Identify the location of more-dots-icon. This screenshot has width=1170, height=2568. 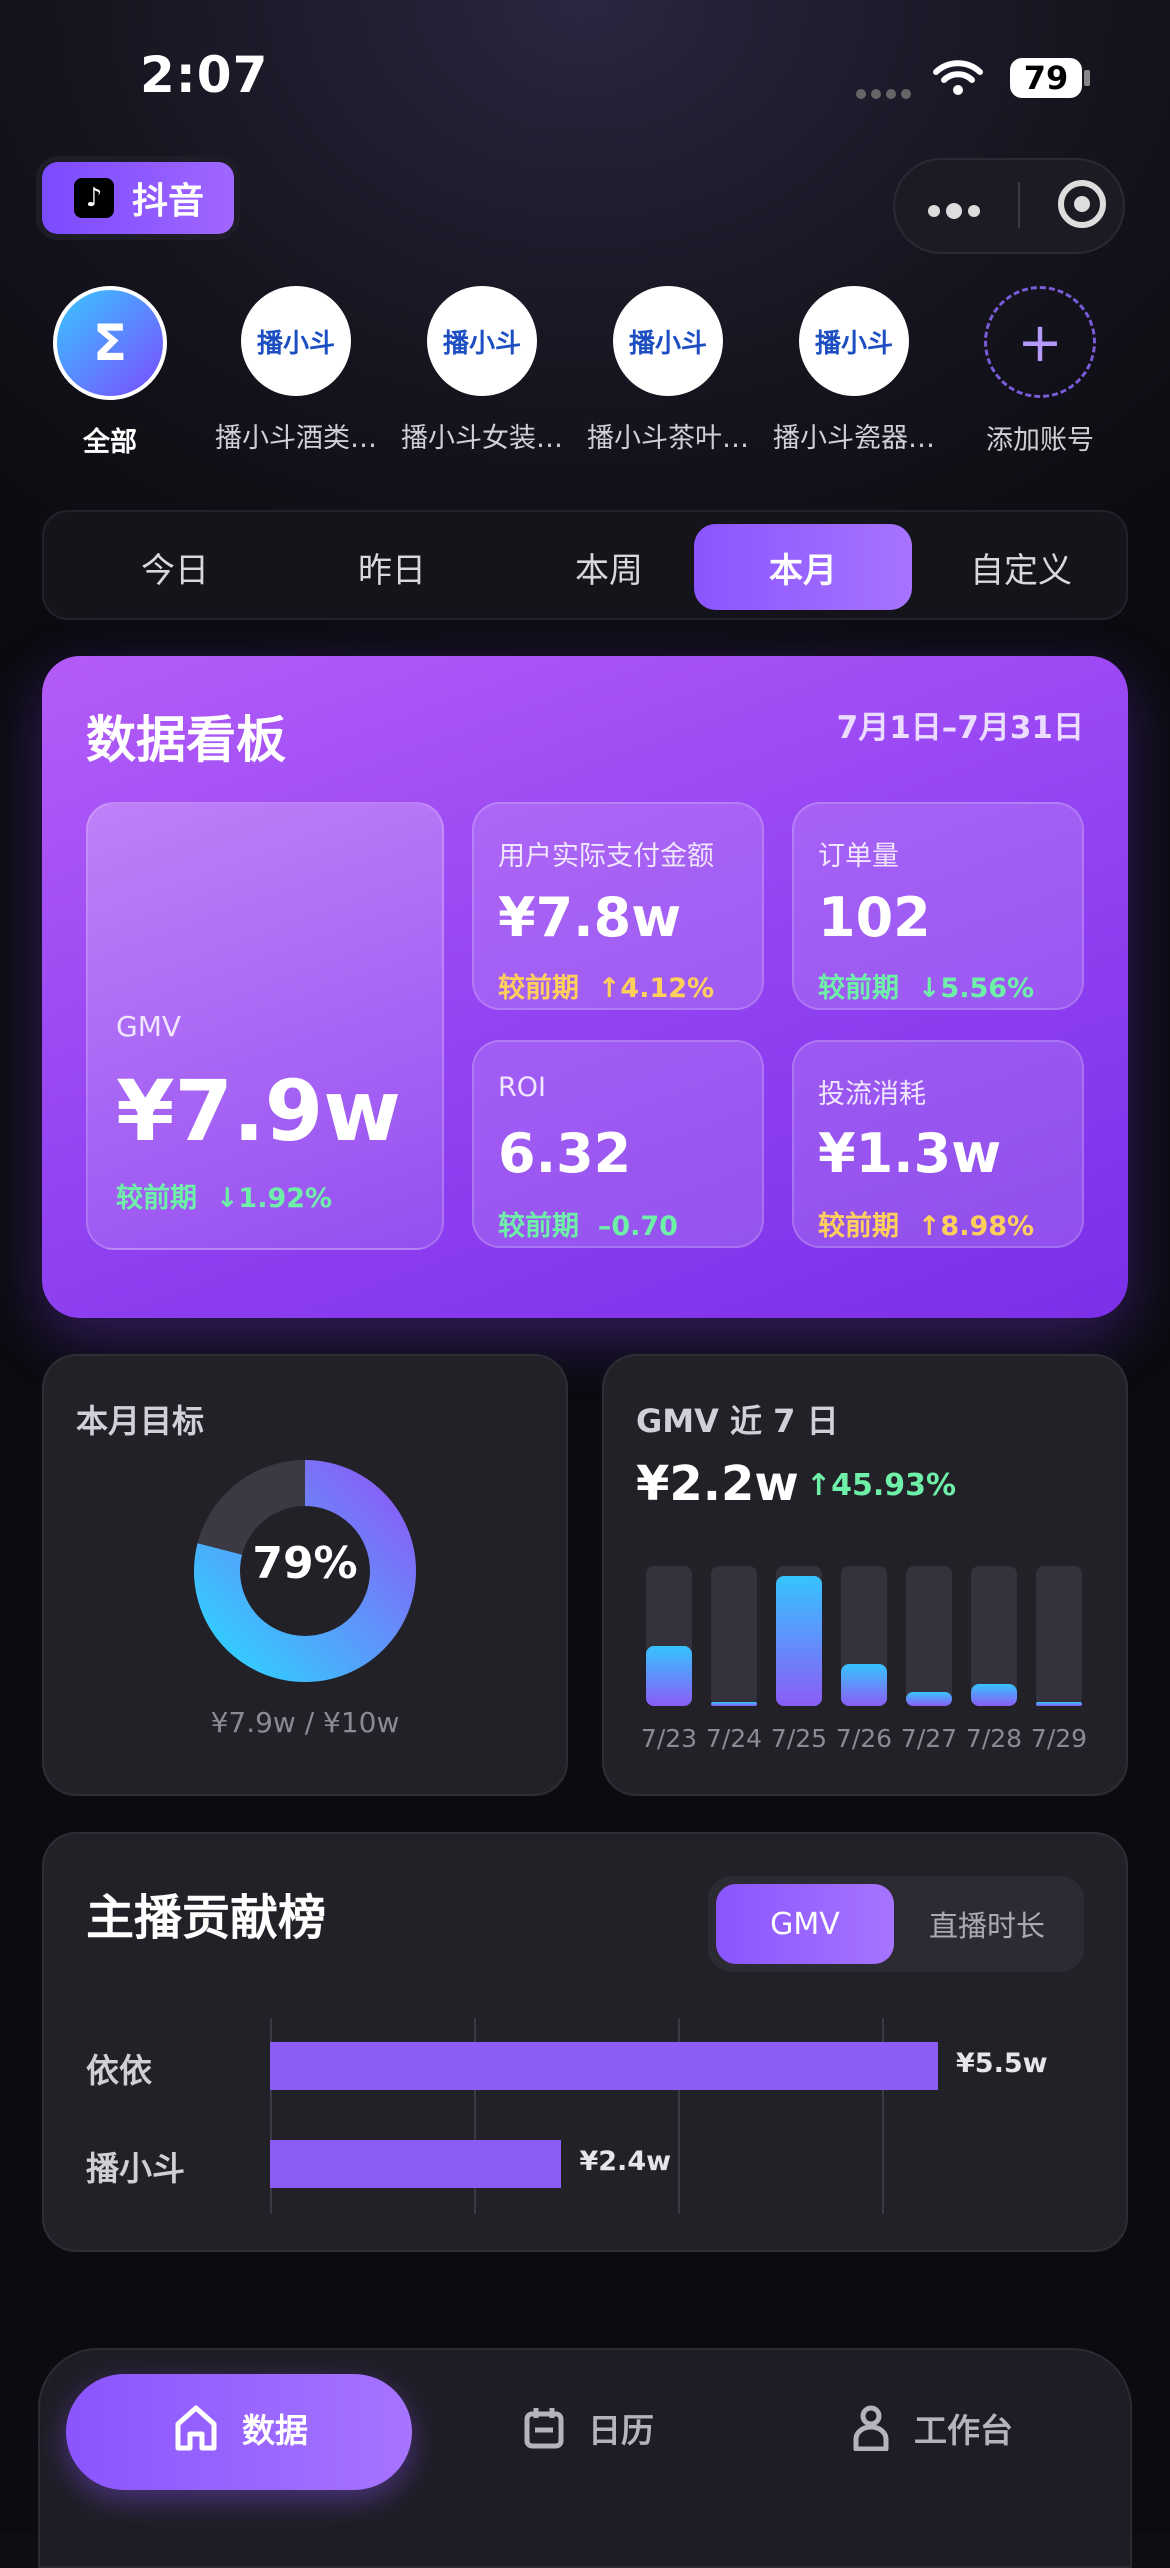
(957, 209).